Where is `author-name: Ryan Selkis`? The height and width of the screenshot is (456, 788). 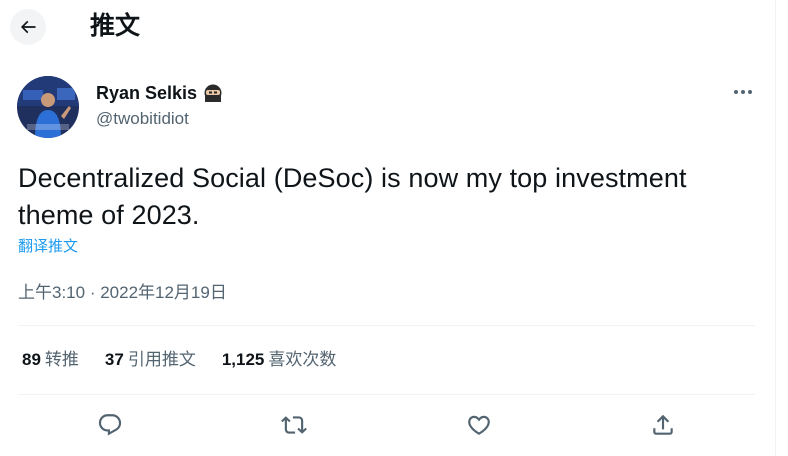 author-name: Ryan Selkis is located at coordinates (146, 93).